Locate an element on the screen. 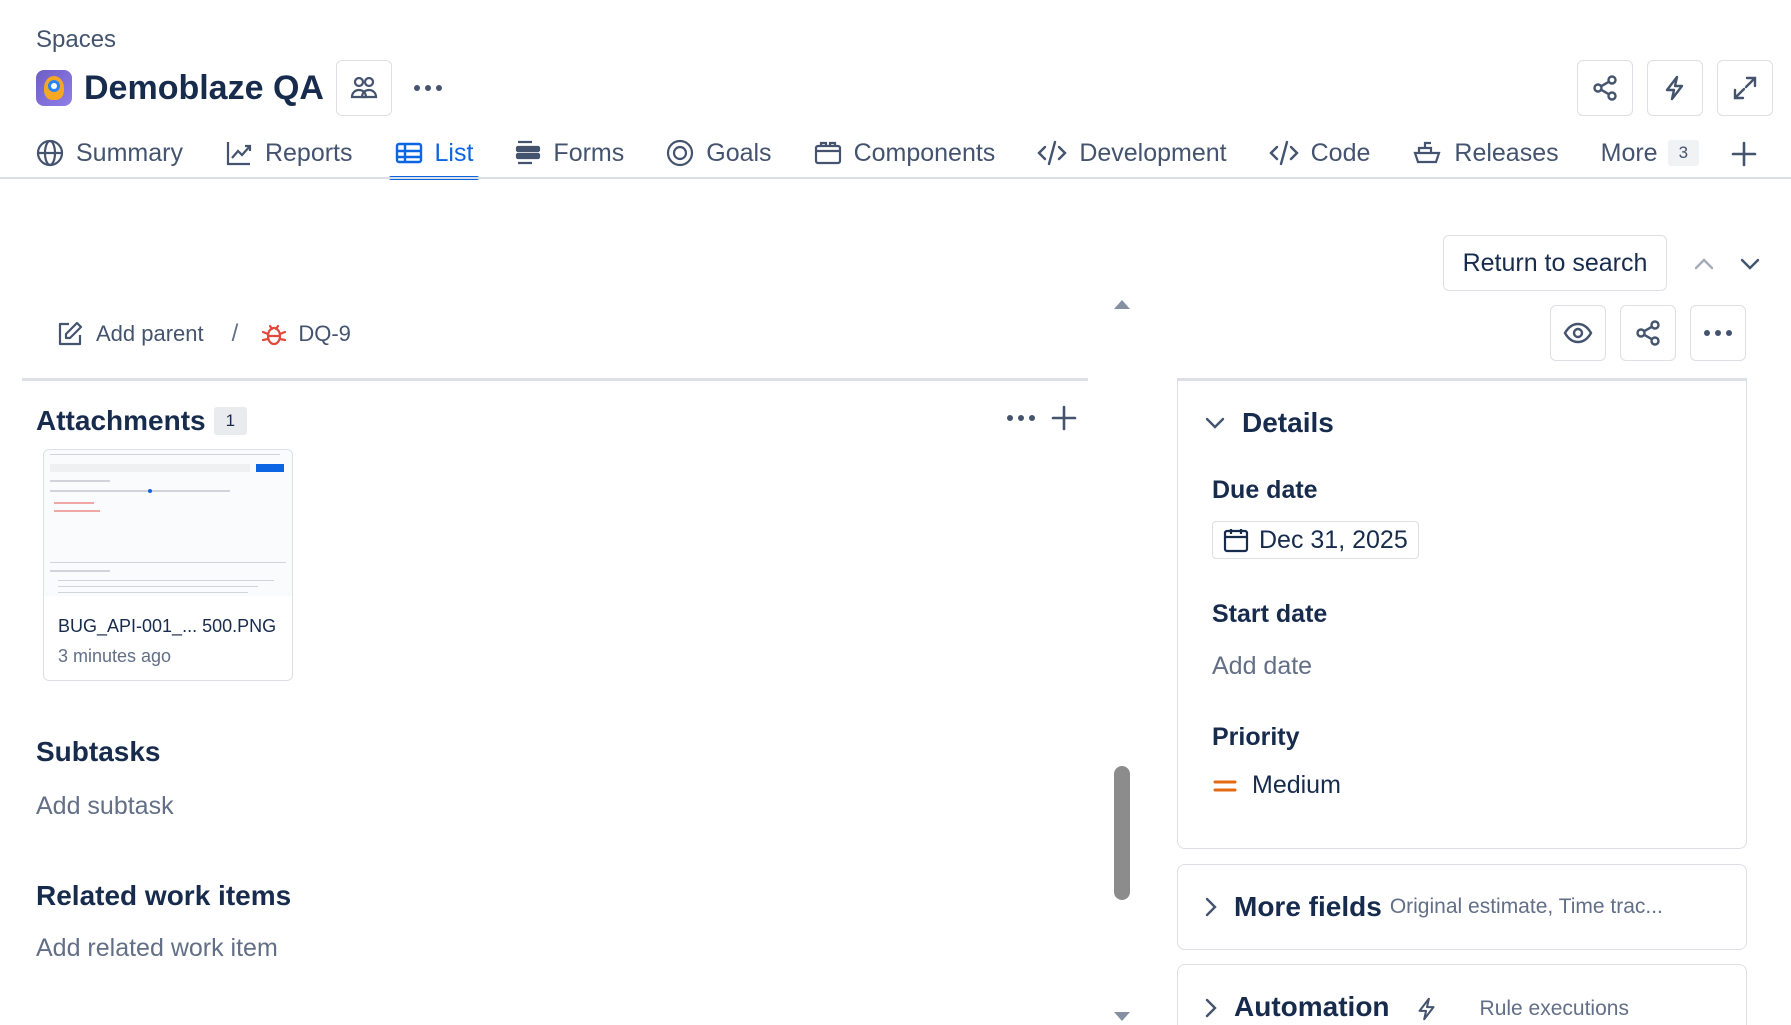  attachments-heading: Attachments 1 is located at coordinates (142, 421).